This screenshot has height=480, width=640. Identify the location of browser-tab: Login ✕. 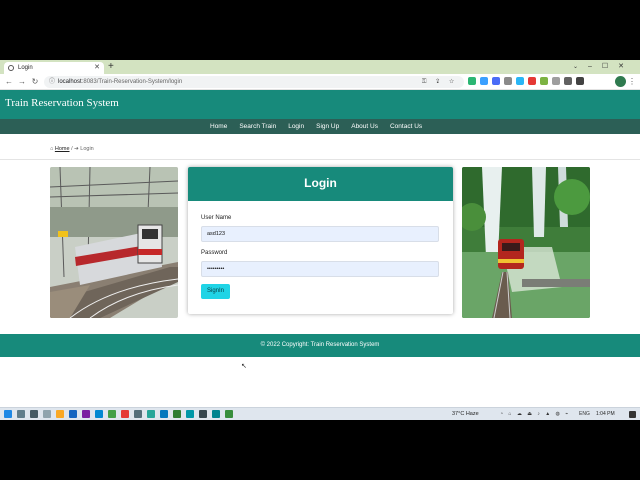
(54, 68).